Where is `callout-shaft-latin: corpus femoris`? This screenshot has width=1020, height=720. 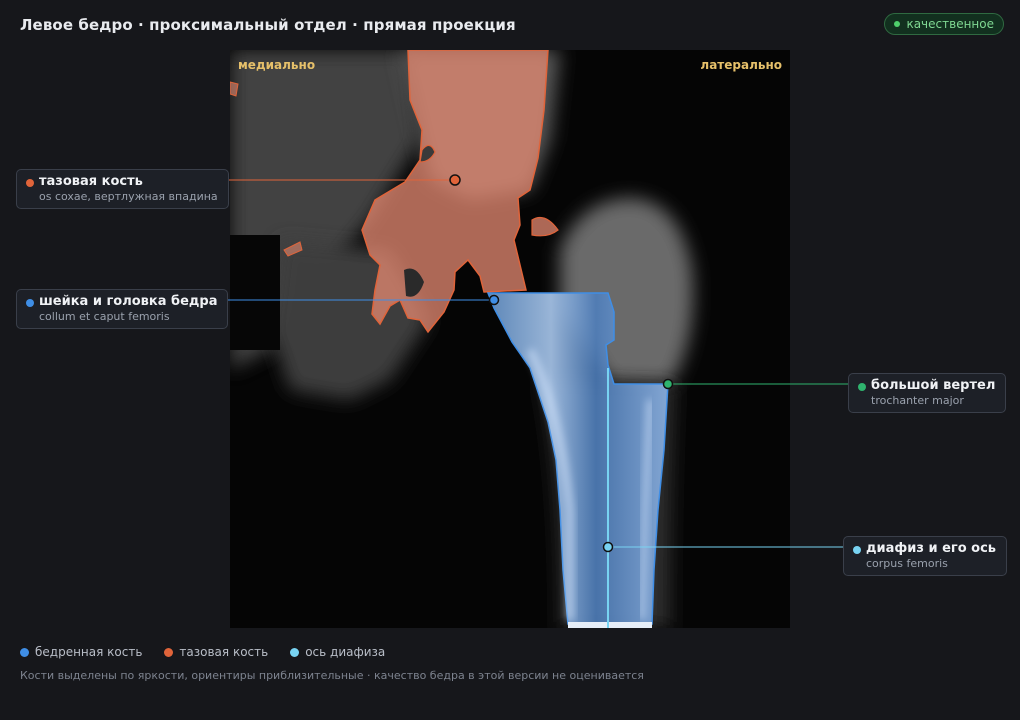
callout-shaft-latin: corpus femoris is located at coordinates (907, 563).